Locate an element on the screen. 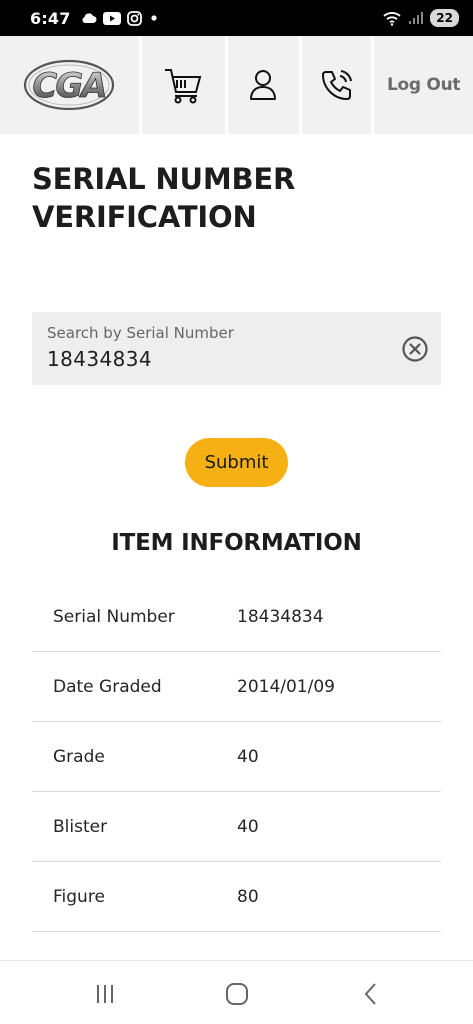  table-row: Figure 80 is located at coordinates (236, 897).